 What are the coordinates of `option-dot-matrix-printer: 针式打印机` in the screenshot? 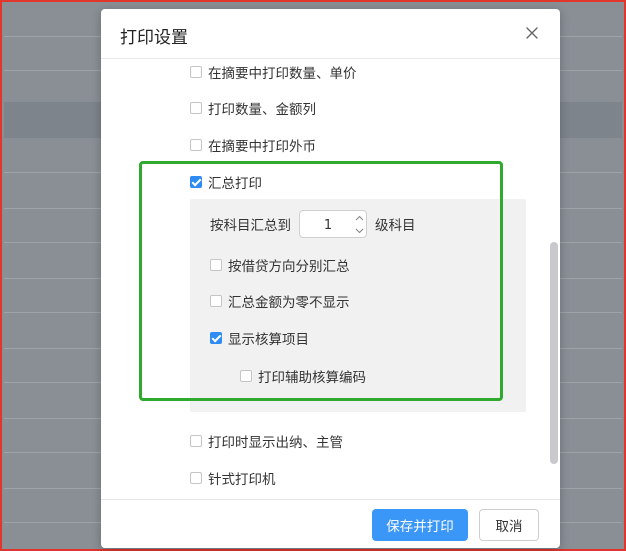 It's located at (233, 478).